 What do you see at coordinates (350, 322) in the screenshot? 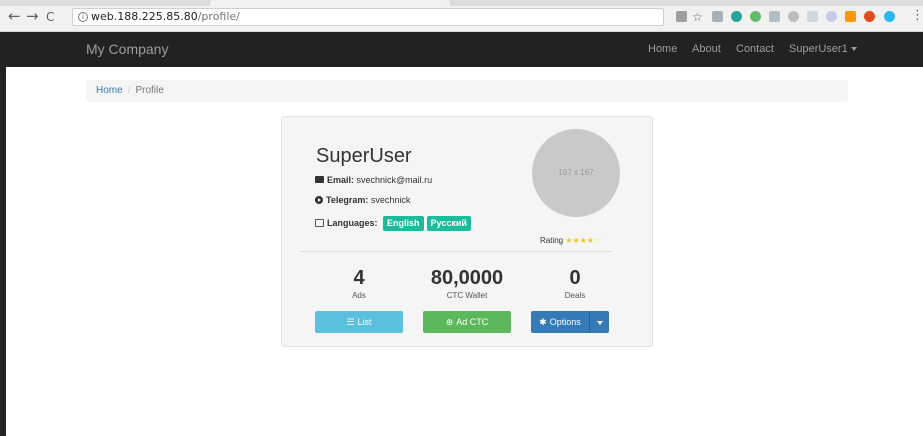
I see `list-icon: ☰` at bounding box center [350, 322].